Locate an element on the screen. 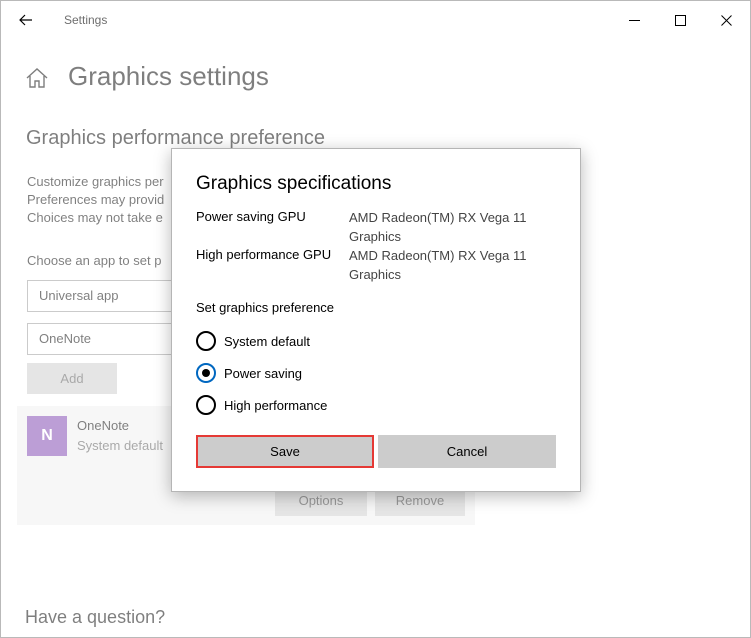 The width and height of the screenshot is (751, 638). app-name: OneNote is located at coordinates (103, 425).